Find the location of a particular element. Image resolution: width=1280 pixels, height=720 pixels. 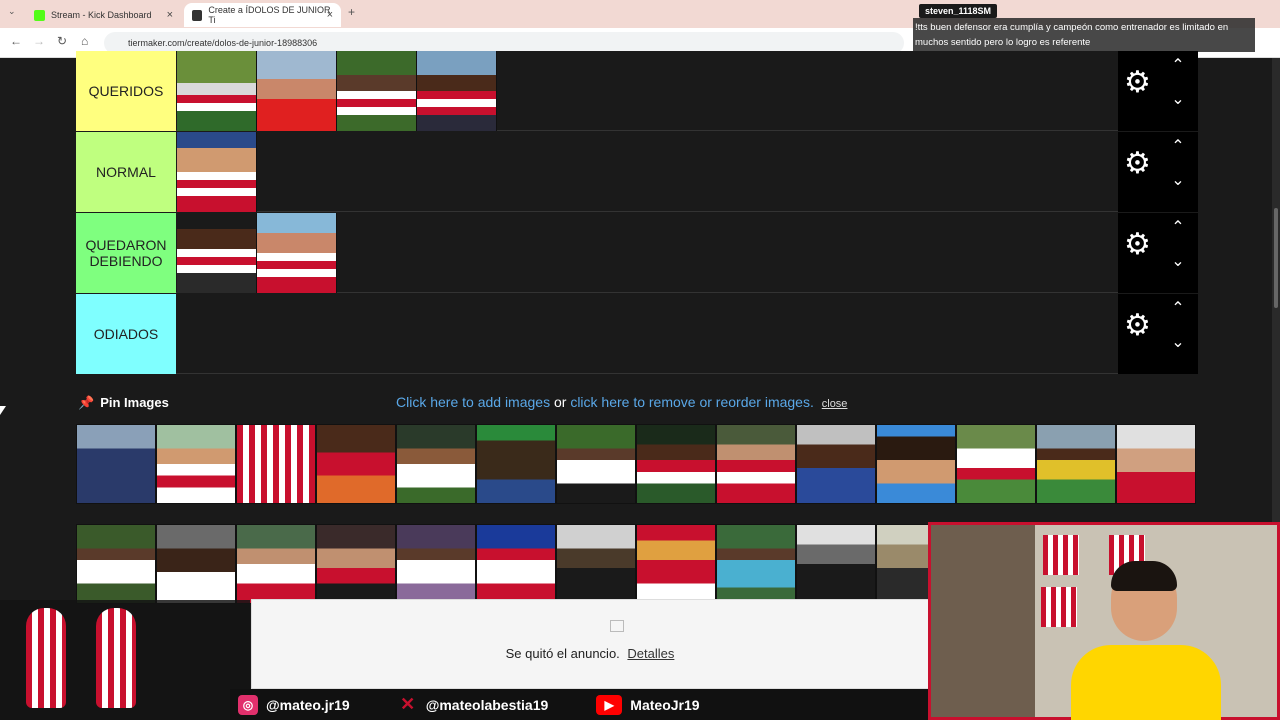

new-tab-button: + is located at coordinates (351, 12).